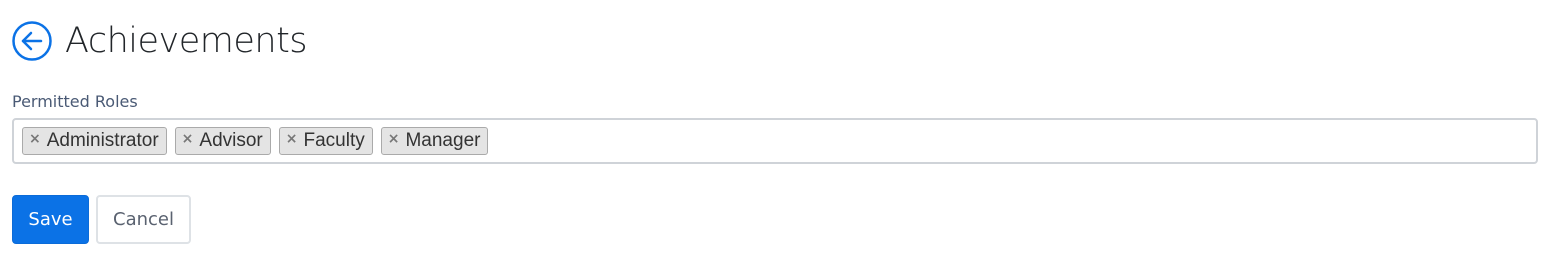 The width and height of the screenshot is (1547, 271). What do you see at coordinates (443, 140) in the screenshot?
I see `role-tag-label: Manager` at bounding box center [443, 140].